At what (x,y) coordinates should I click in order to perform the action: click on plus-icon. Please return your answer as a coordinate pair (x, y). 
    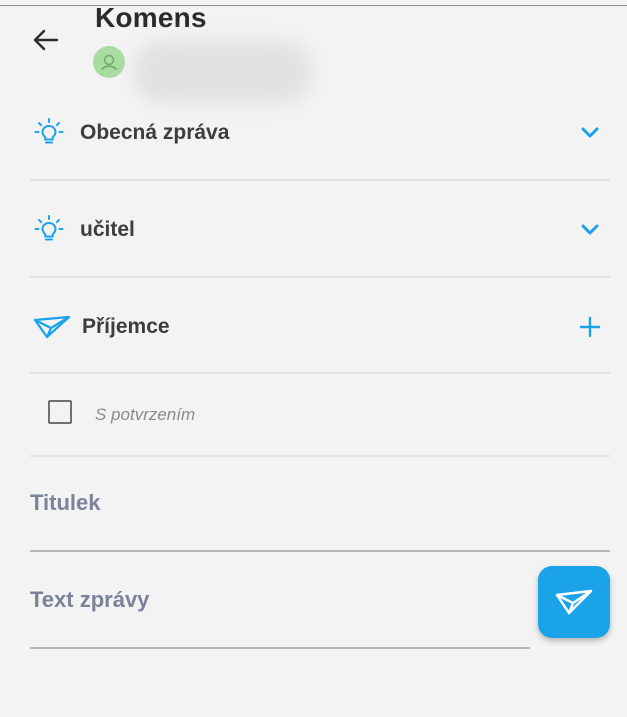
    Looking at the image, I should click on (590, 327).